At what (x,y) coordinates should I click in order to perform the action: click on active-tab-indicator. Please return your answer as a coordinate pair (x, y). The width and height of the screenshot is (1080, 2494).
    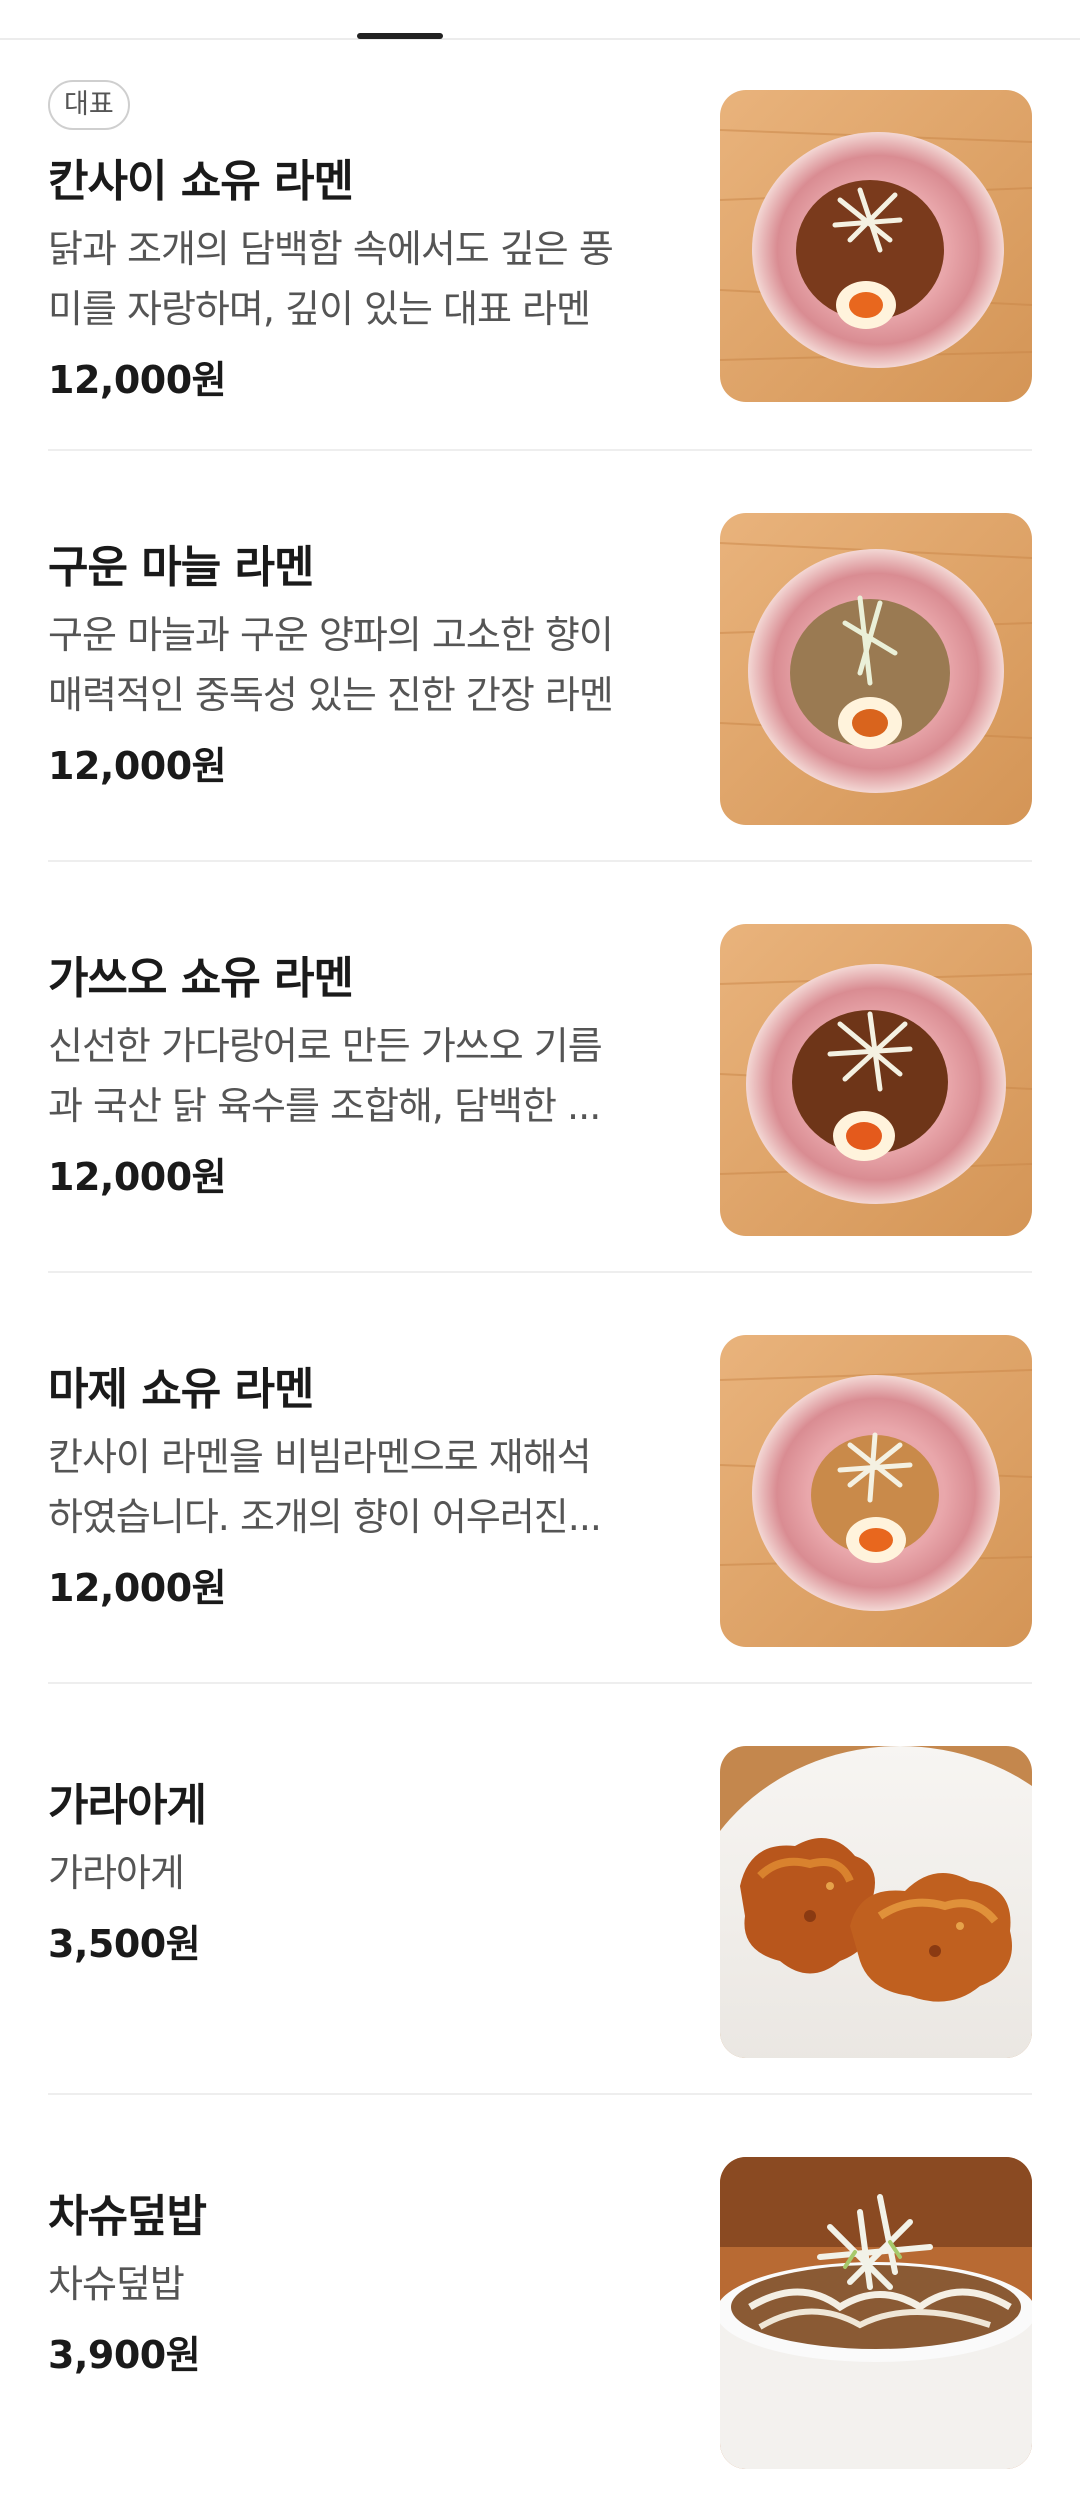
    Looking at the image, I should click on (400, 36).